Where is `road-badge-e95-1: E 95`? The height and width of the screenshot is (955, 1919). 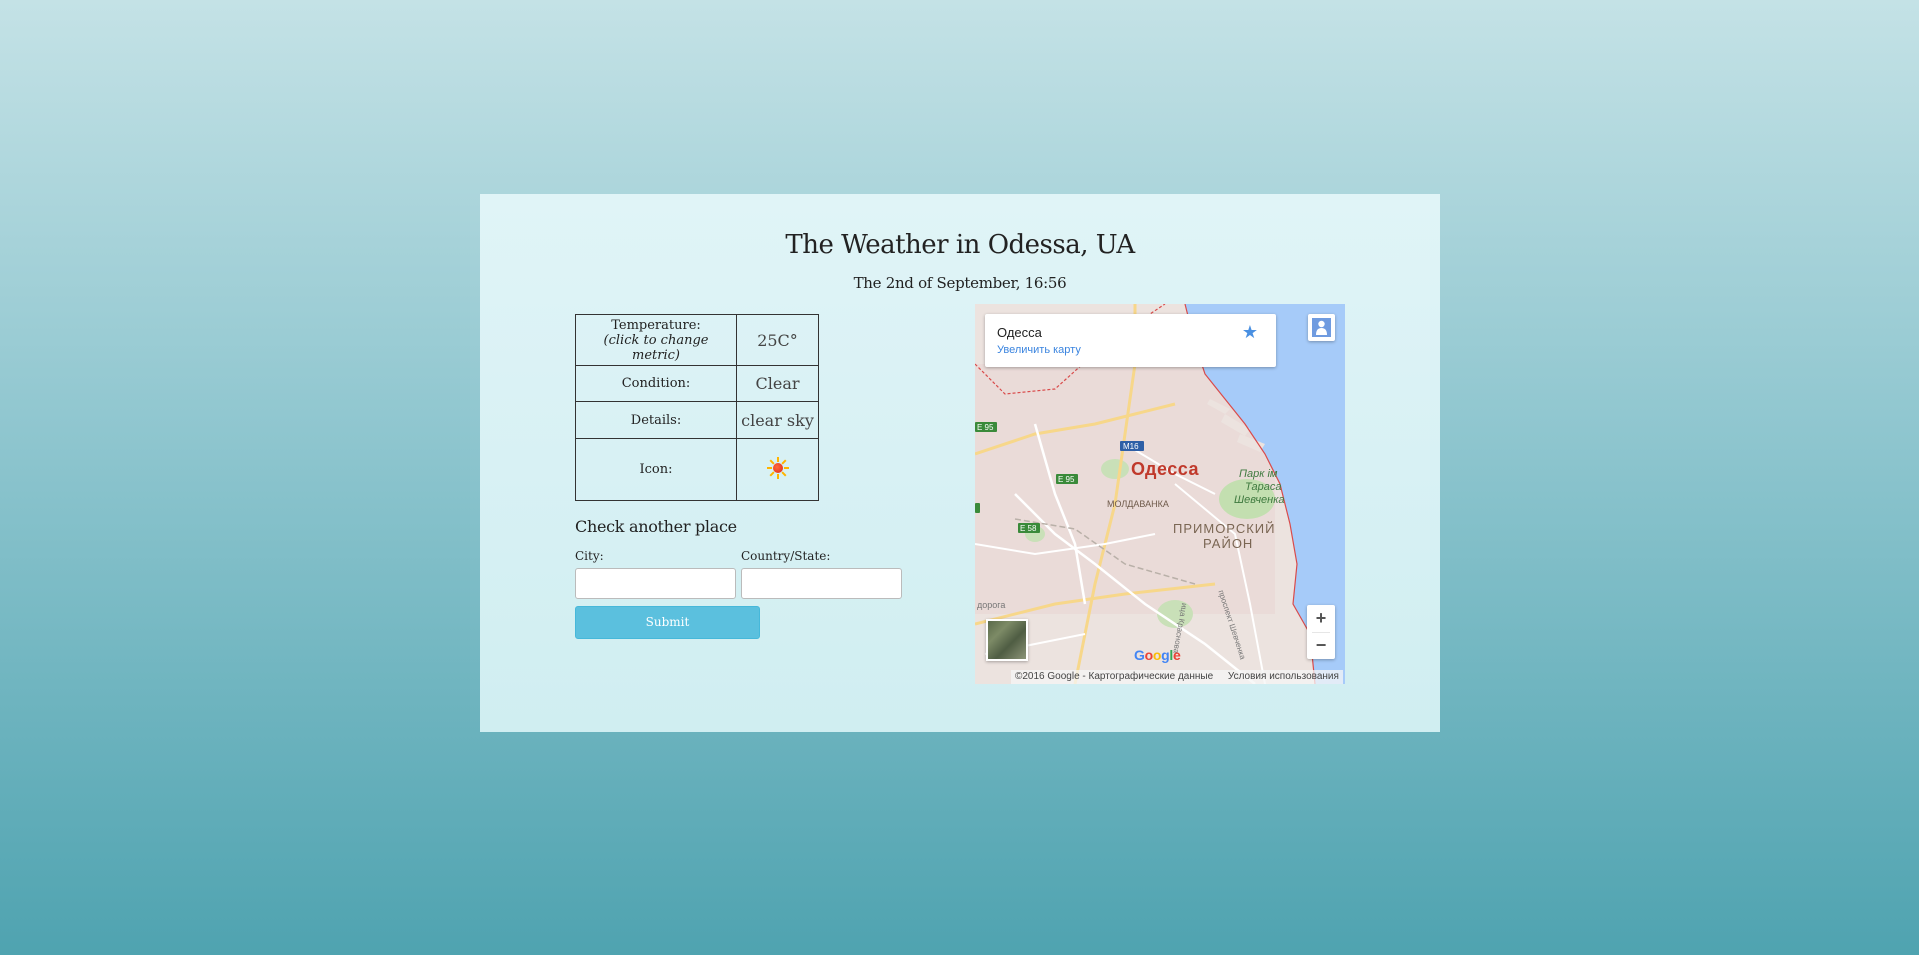 road-badge-e95-1: E 95 is located at coordinates (985, 427).